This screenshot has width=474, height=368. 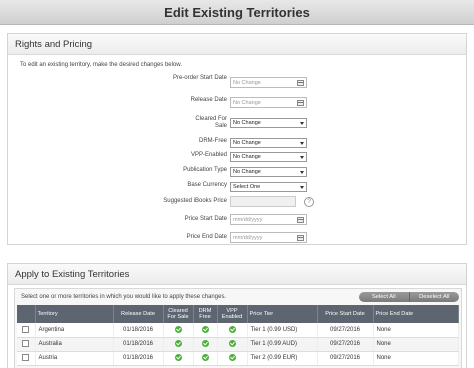 I want to click on pend-row: Price End Date mm/dd/yyyy, so click(x=238, y=239).